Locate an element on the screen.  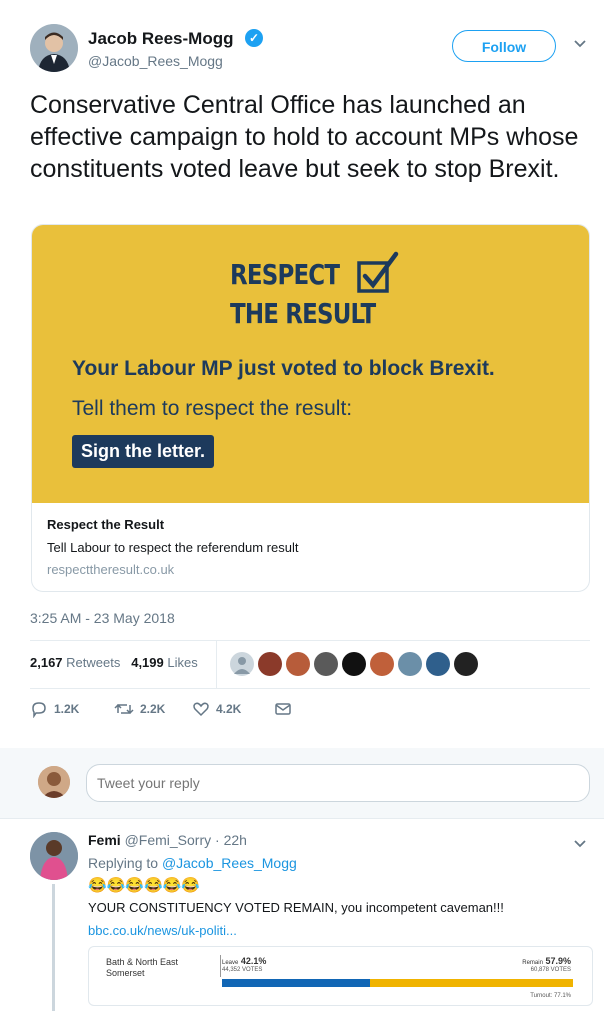
leave-result: Leave 42.1% is located at coordinates (244, 961).